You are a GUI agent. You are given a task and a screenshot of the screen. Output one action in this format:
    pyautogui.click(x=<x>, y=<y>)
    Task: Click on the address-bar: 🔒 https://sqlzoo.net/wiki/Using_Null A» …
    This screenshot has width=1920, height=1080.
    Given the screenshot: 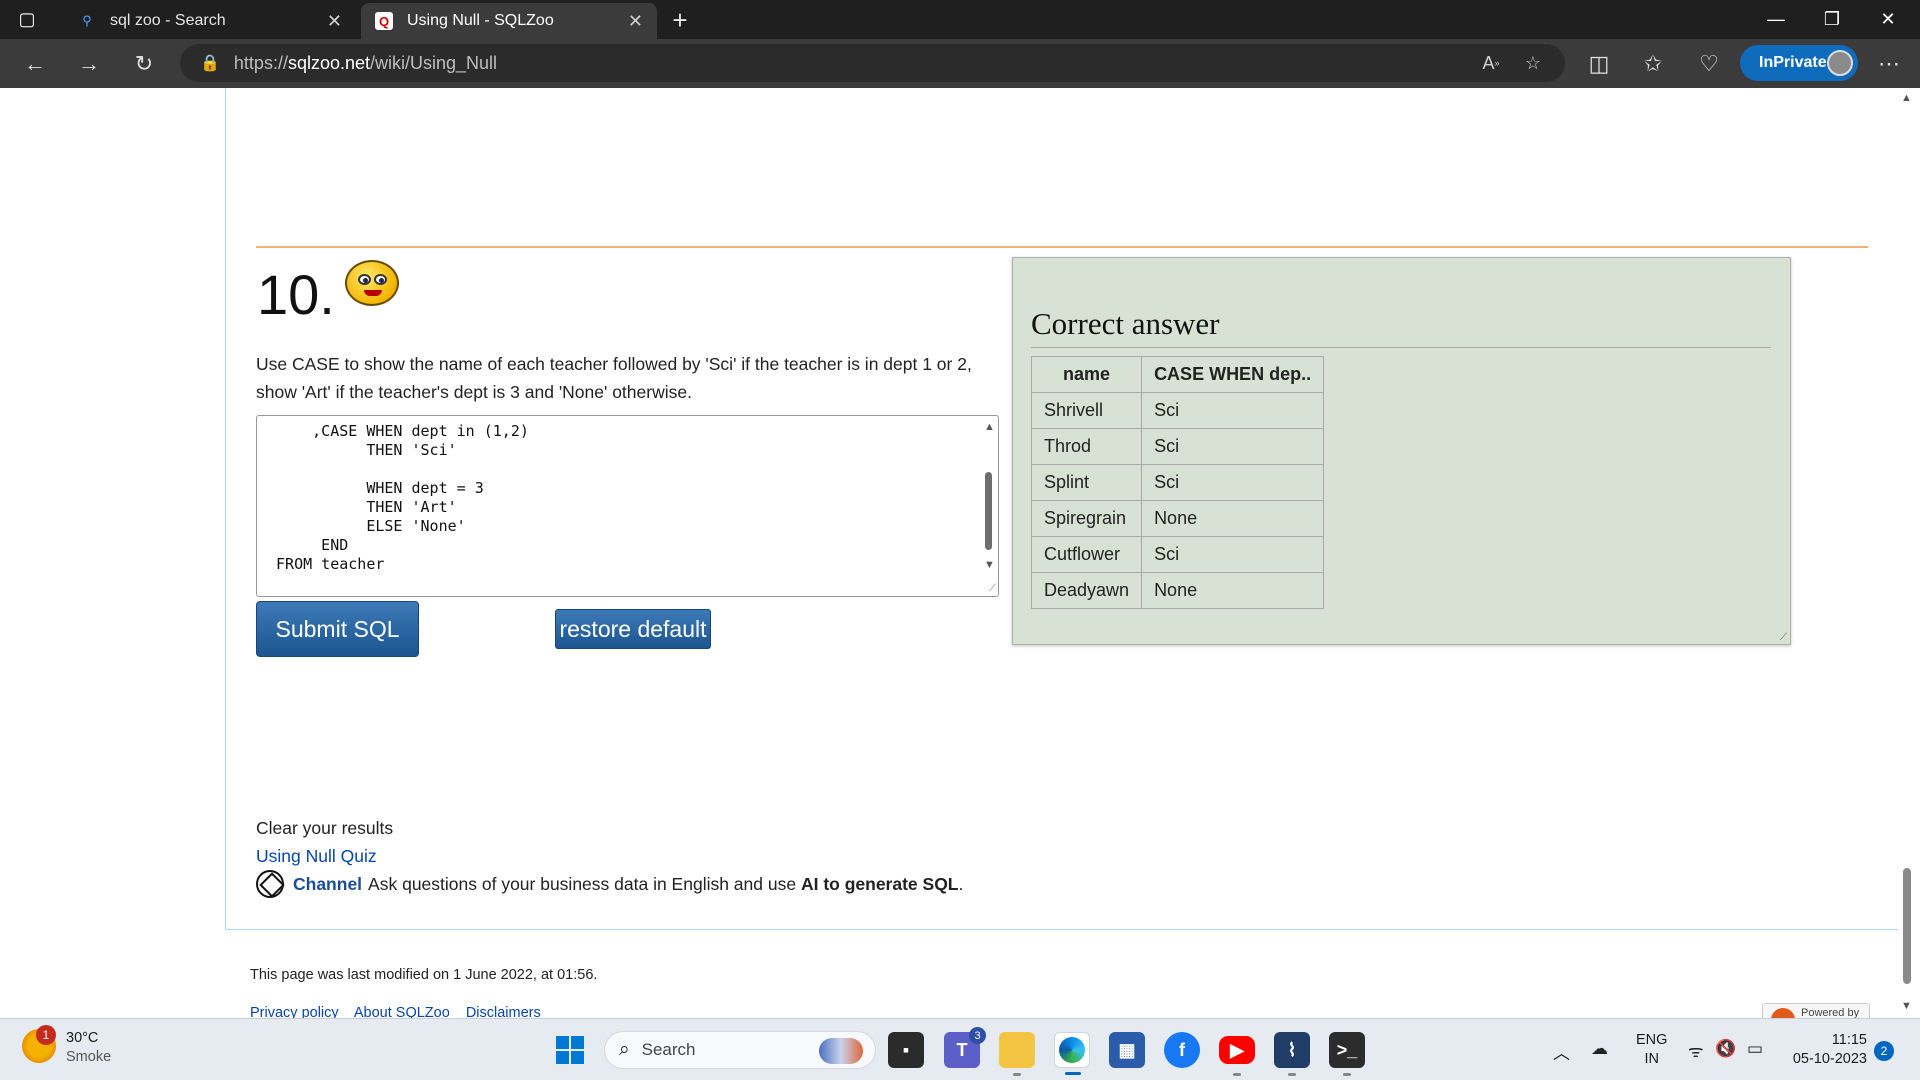 What is the action you would take?
    pyautogui.click(x=872, y=63)
    